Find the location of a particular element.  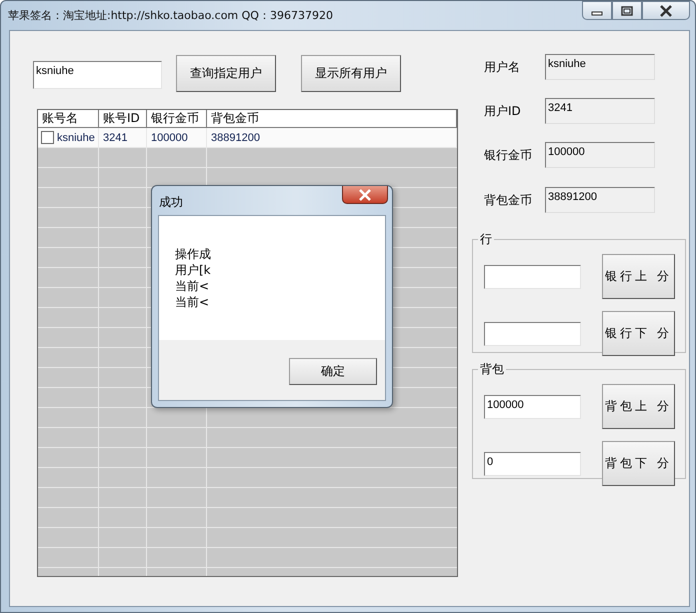

message-text: 操作成 is located at coordinates (193, 254).